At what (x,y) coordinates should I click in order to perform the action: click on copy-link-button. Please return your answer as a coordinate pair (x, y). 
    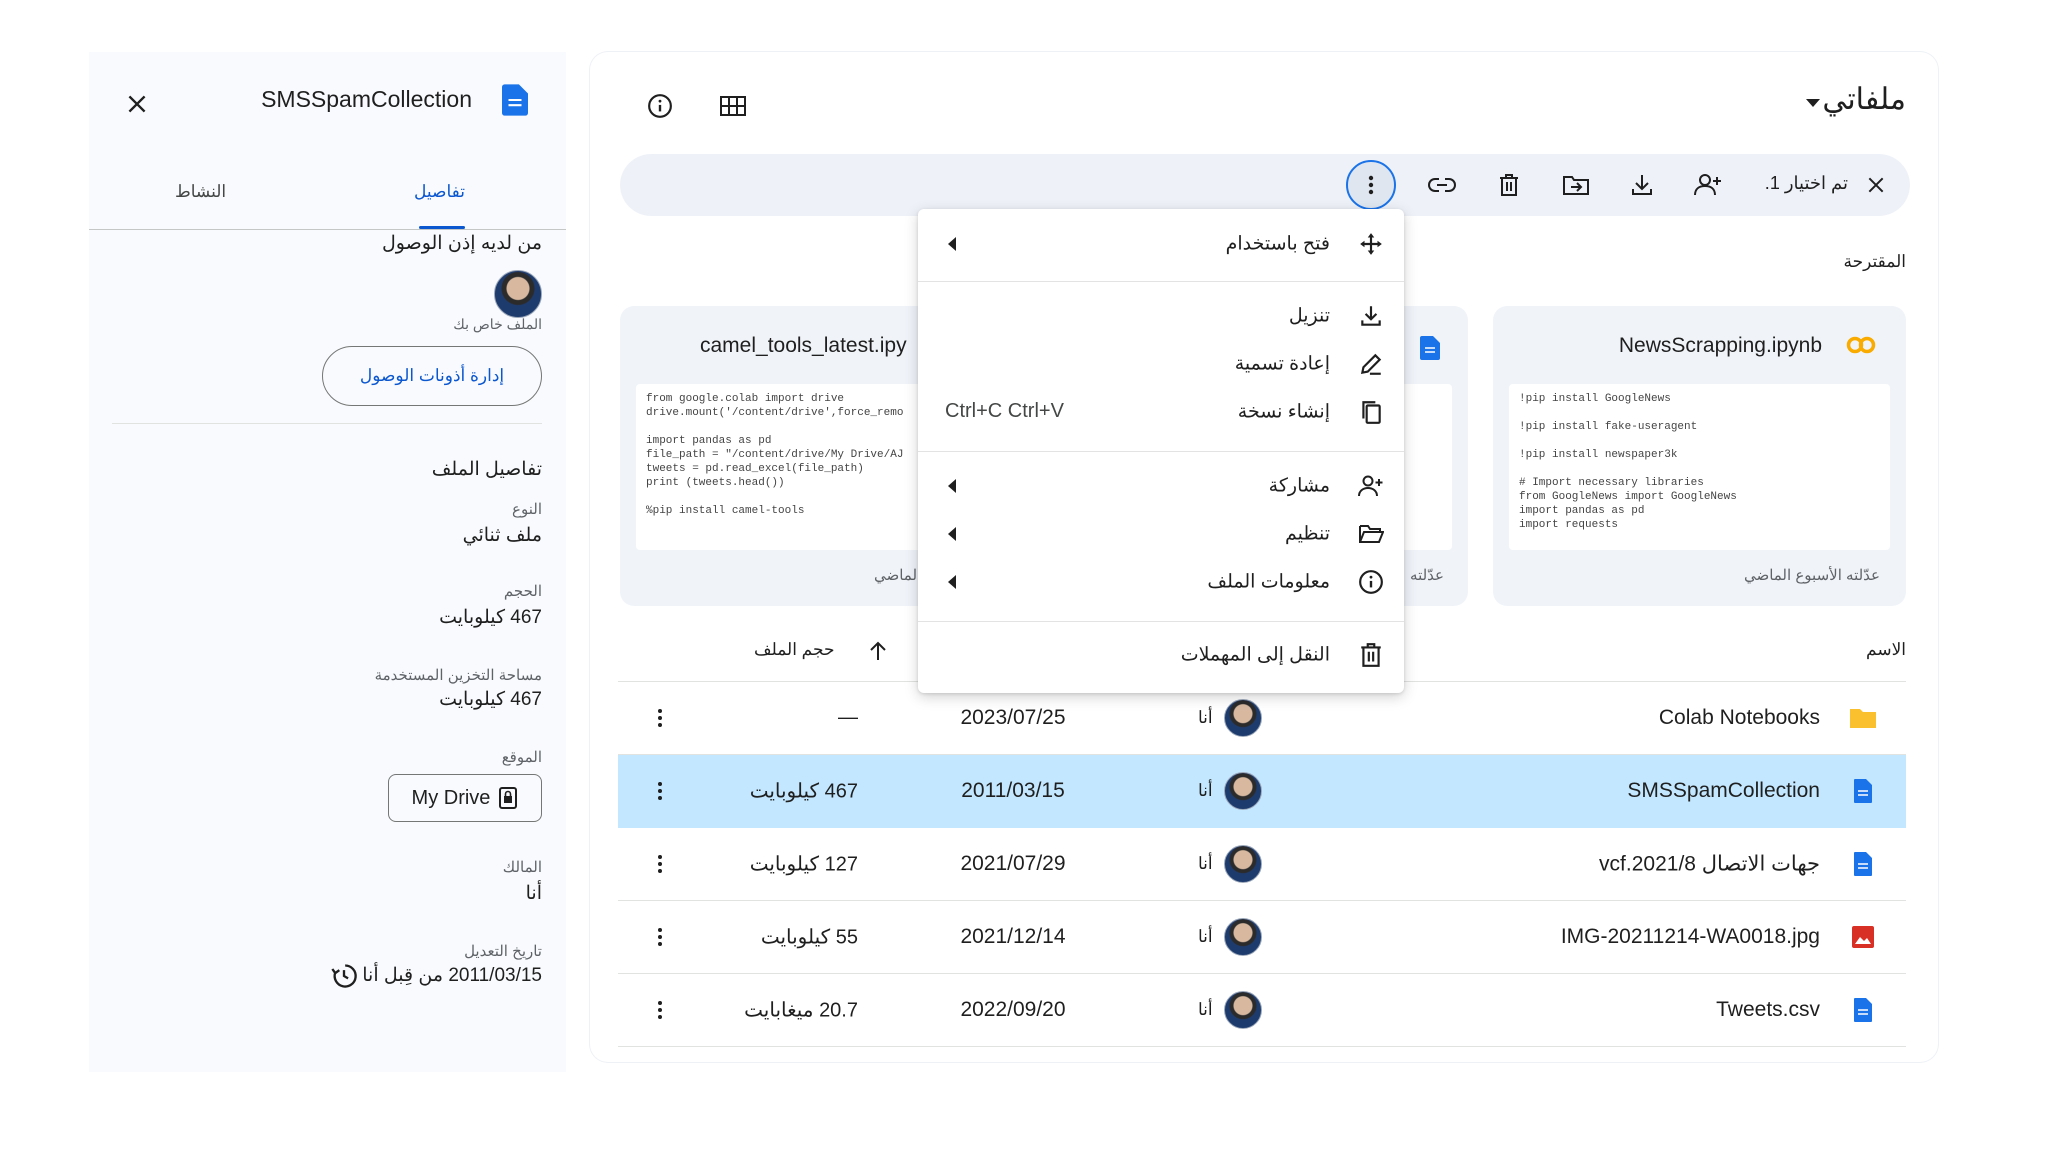
    Looking at the image, I should click on (1442, 185).